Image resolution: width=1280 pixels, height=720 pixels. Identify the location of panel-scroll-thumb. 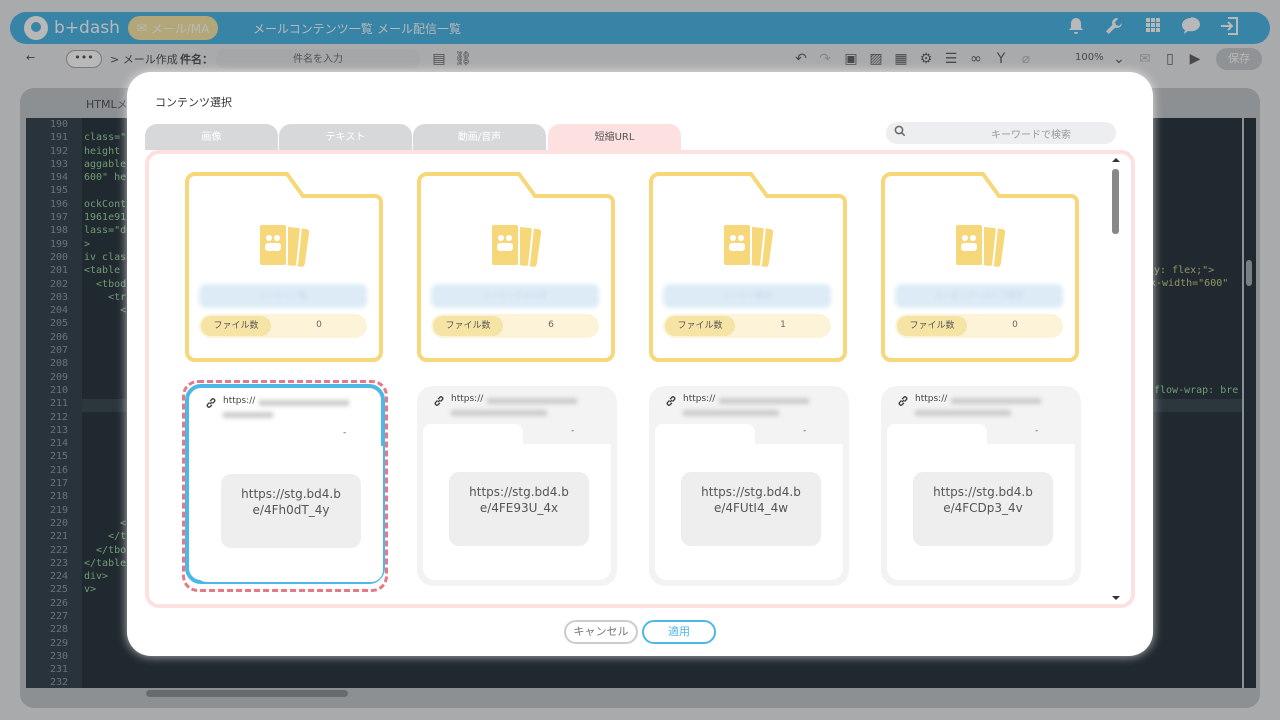
(1115, 201).